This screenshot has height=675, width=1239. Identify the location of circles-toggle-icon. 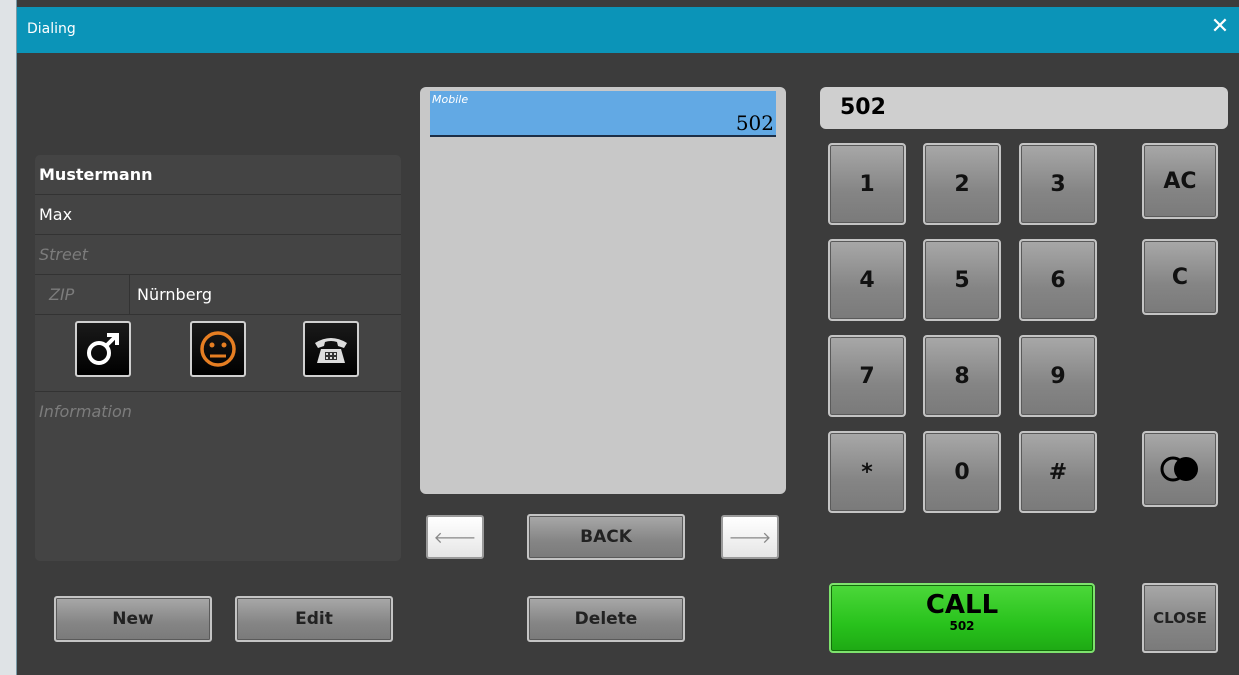
(1179, 469).